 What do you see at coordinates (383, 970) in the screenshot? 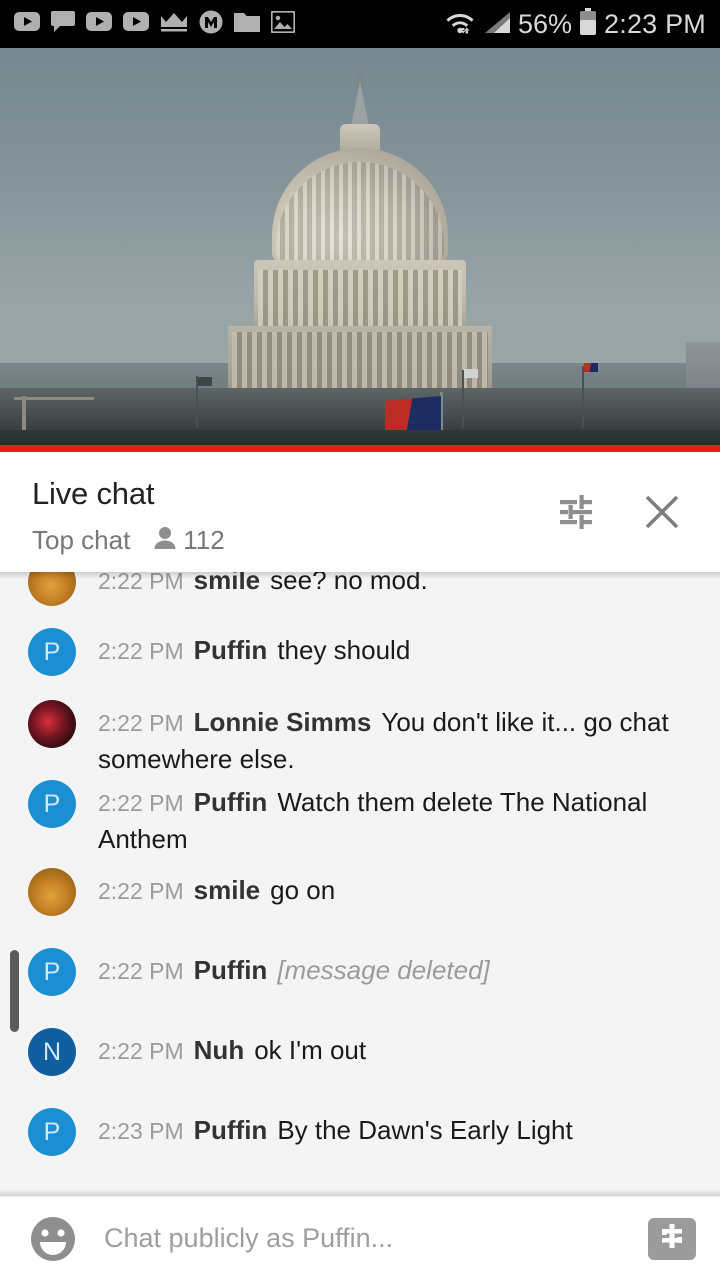
I see `chat-message-text: [message deleted]` at bounding box center [383, 970].